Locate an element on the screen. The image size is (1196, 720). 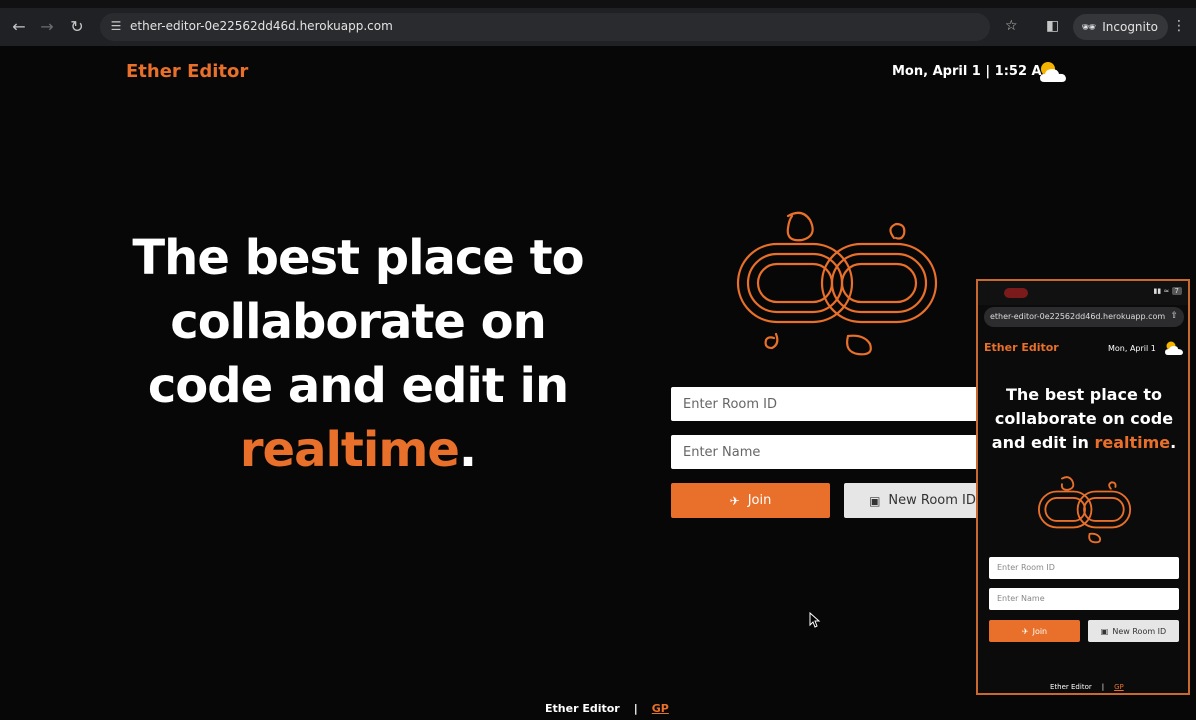
hero-line-3: code and edit in is located at coordinates (358, 386).